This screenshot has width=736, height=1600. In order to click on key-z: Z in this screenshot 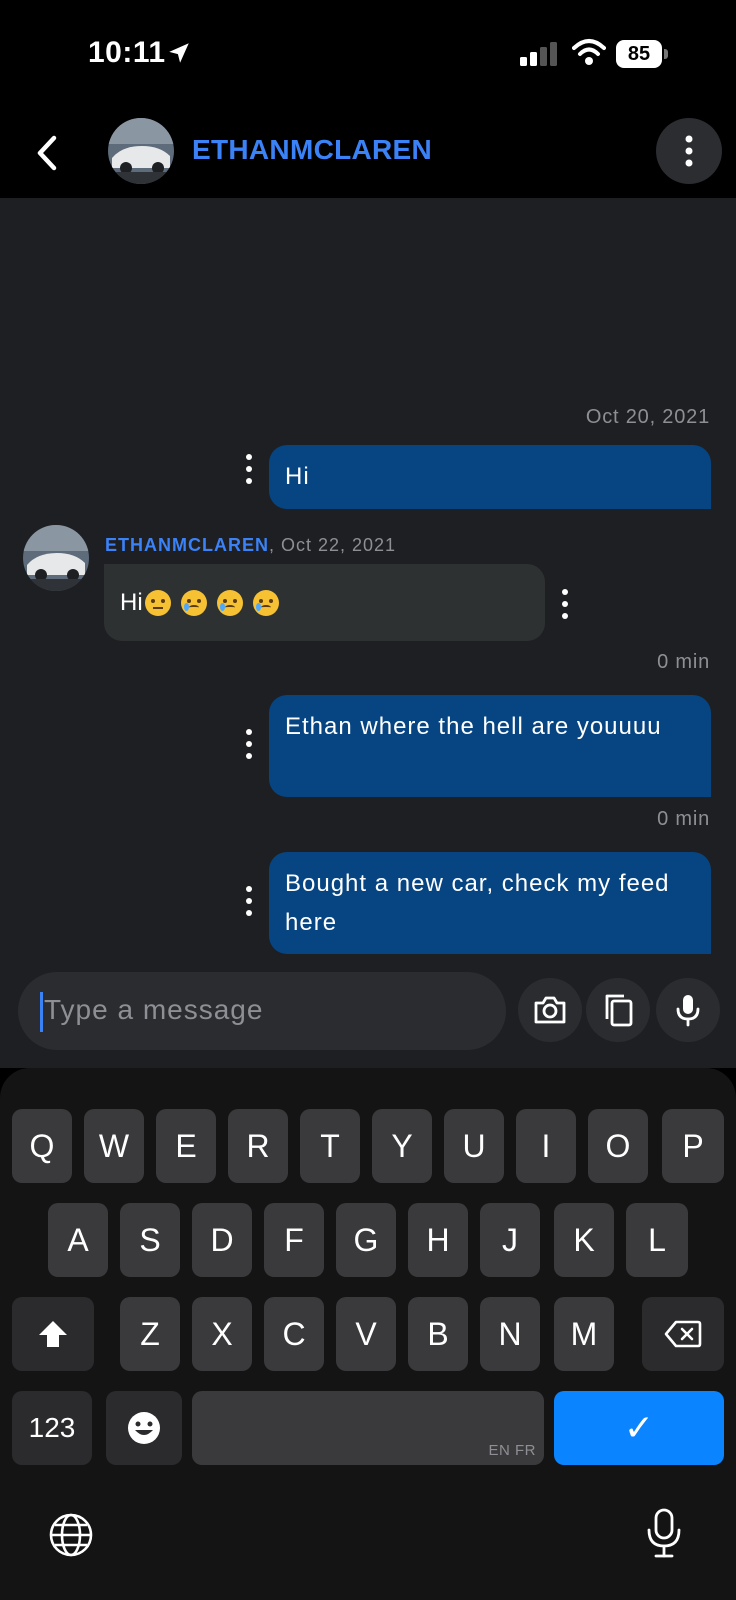, I will do `click(150, 1334)`.